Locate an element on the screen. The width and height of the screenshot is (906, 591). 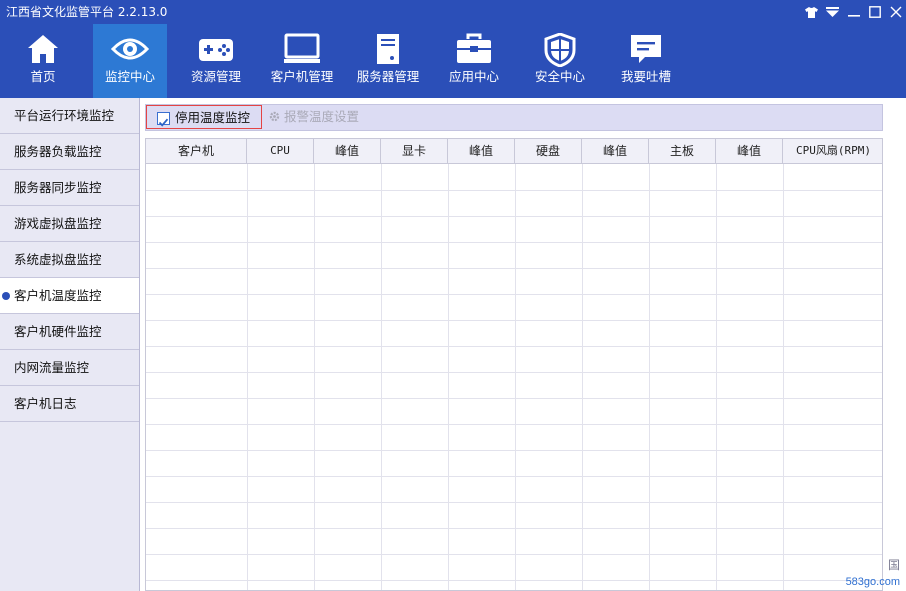
nav-monitor-center: 监控中心 is located at coordinates (130, 61).